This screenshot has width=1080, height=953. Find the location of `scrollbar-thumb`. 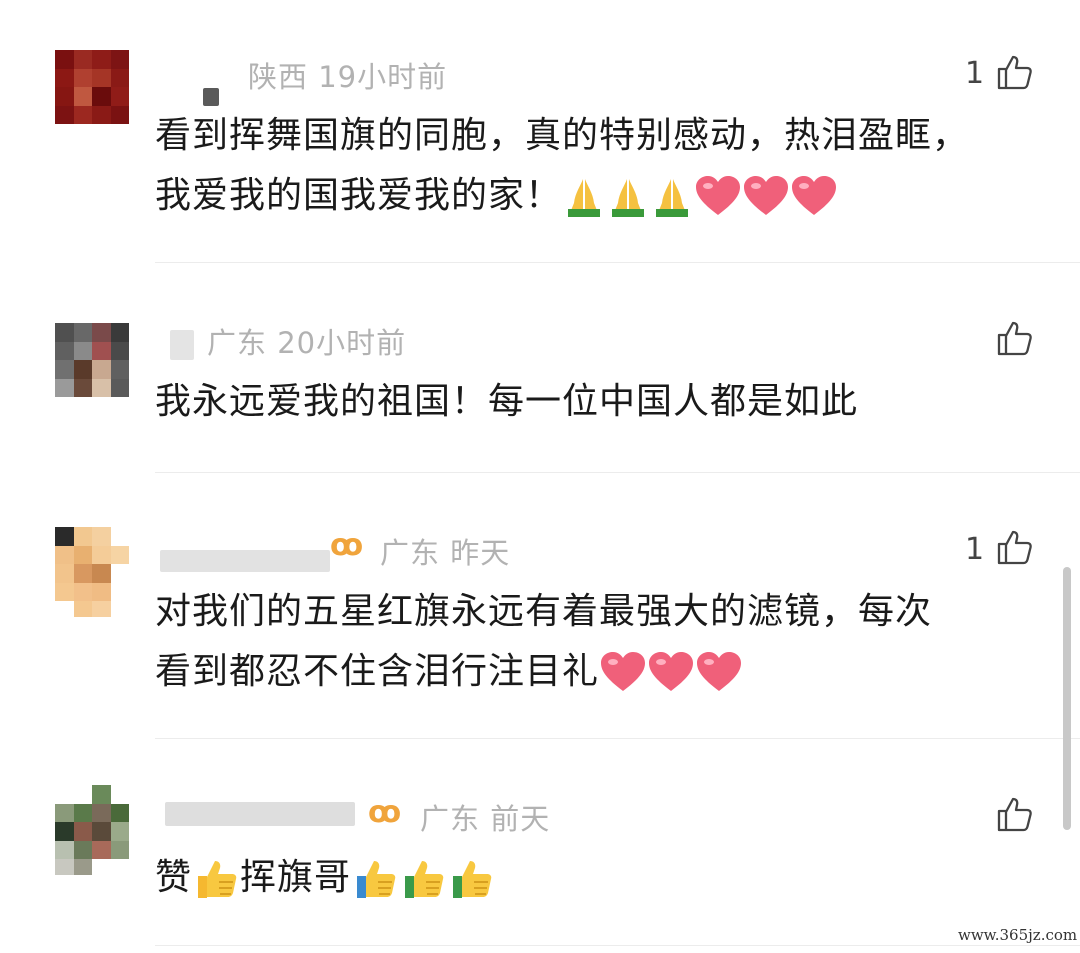

scrollbar-thumb is located at coordinates (1067, 698).